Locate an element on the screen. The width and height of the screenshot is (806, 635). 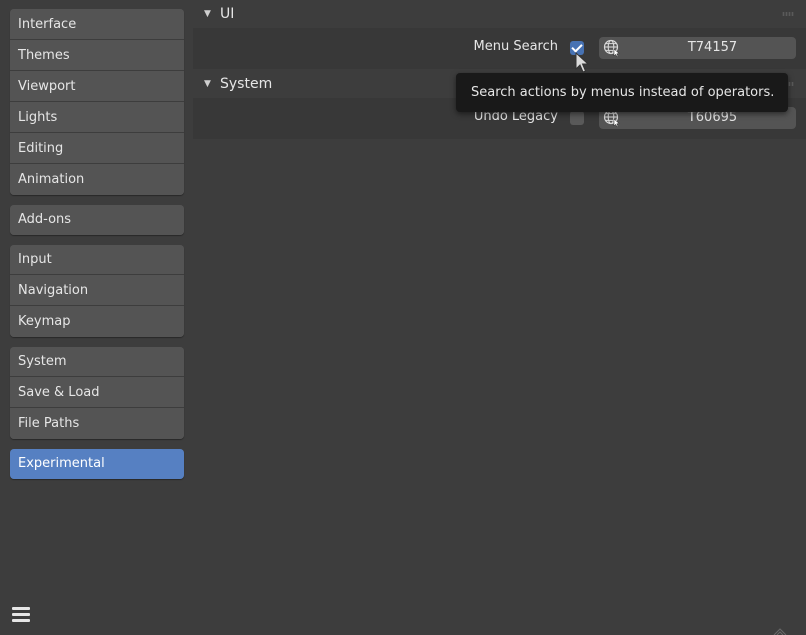
panel-header-ui: ▼ UI is located at coordinates (499, 14).